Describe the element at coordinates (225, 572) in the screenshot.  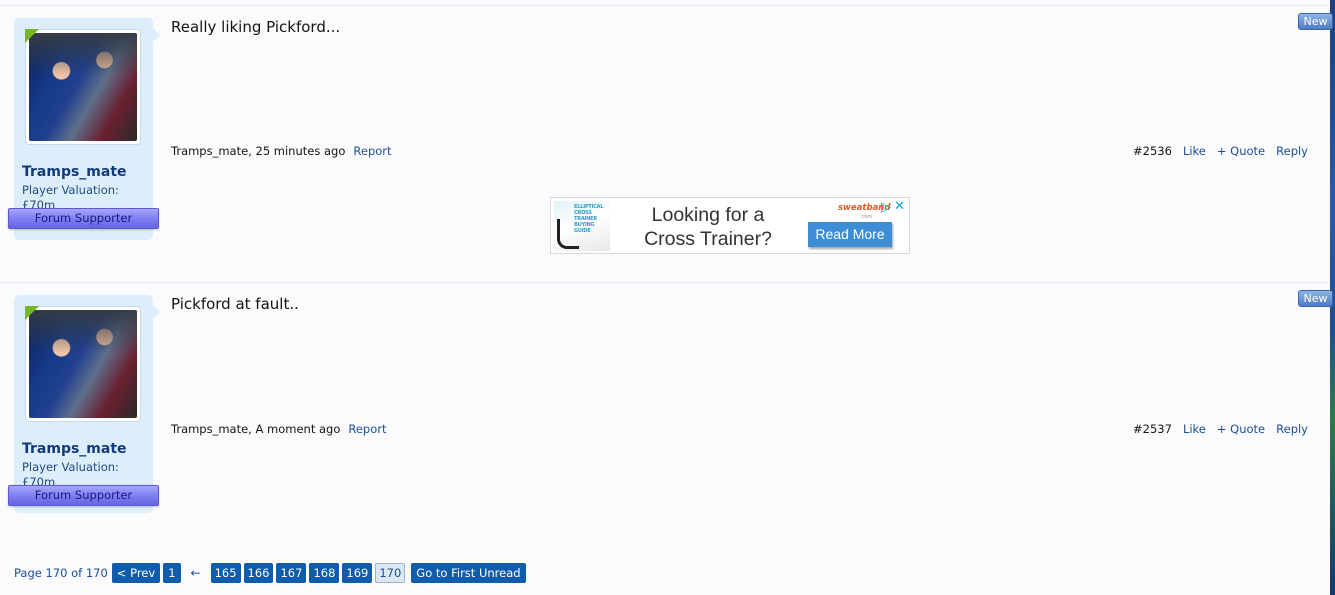
I see `page-165-button: 165` at that location.